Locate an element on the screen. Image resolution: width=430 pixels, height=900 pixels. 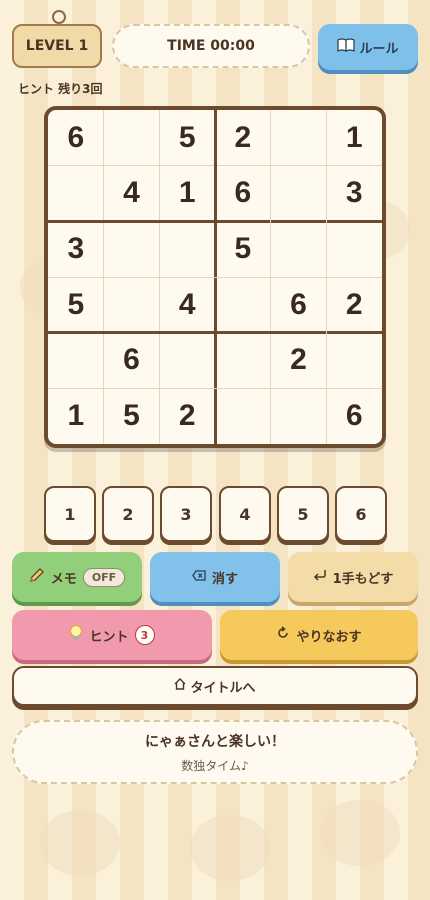
lightbulb-icon is located at coordinates (76, 635).